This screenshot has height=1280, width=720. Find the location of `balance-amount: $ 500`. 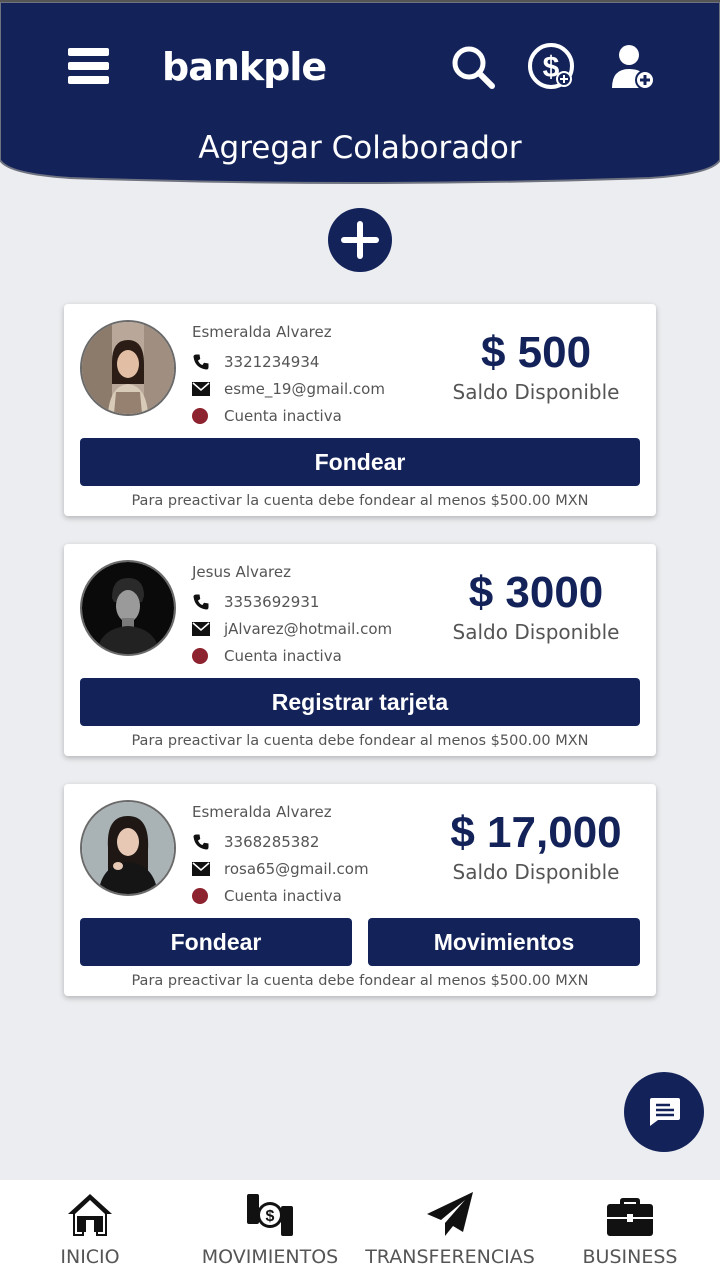

balance-amount: $ 500 is located at coordinates (536, 352).